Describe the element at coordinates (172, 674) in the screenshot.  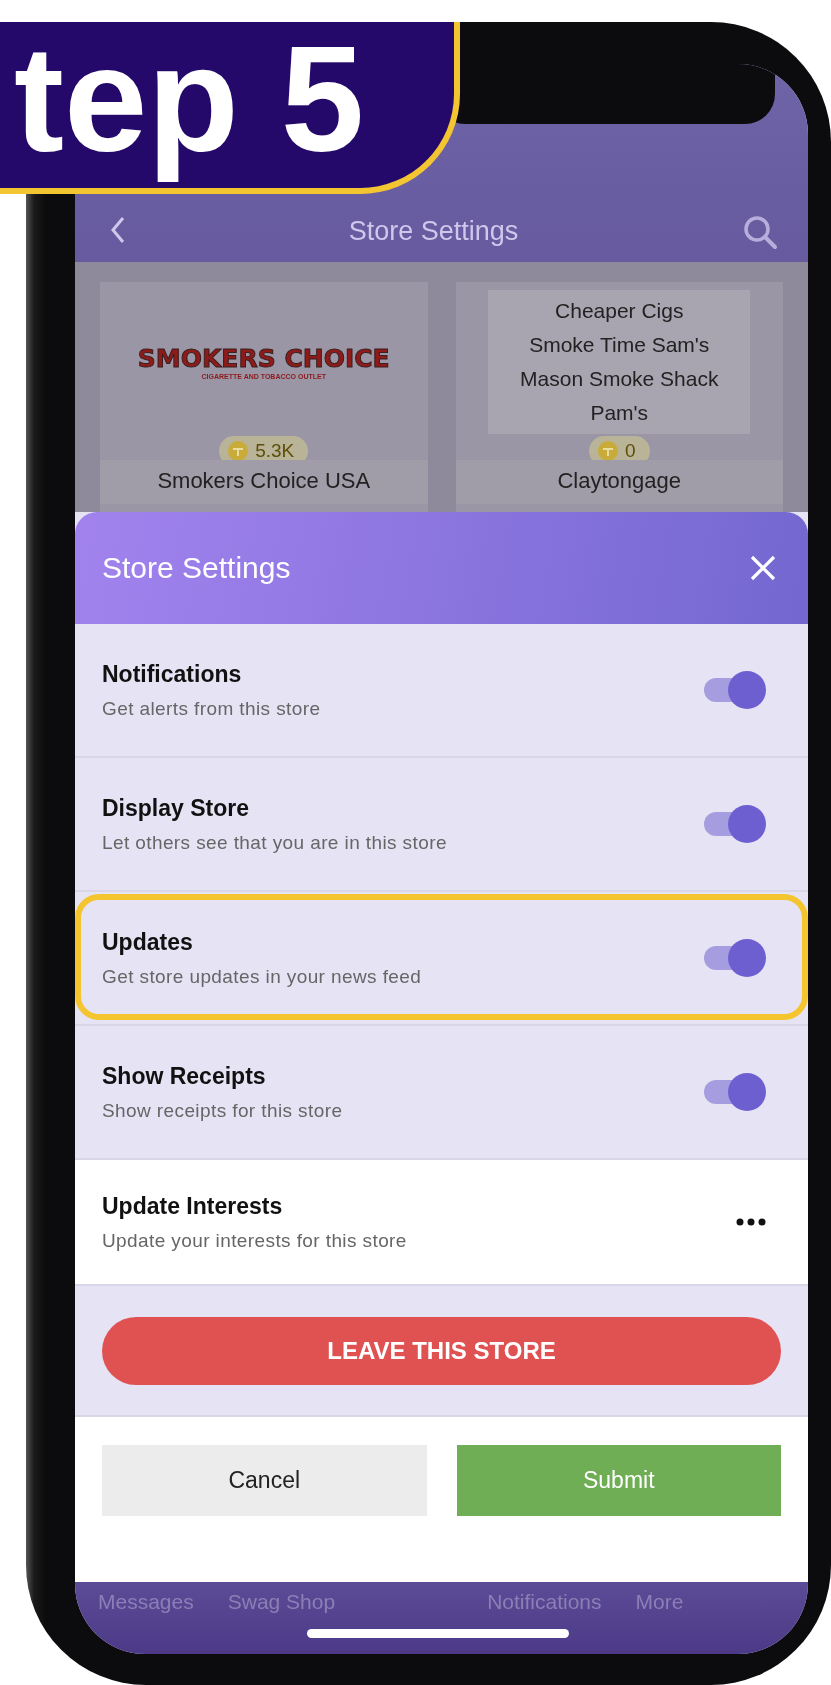
I see `row-title: Notifications` at that location.